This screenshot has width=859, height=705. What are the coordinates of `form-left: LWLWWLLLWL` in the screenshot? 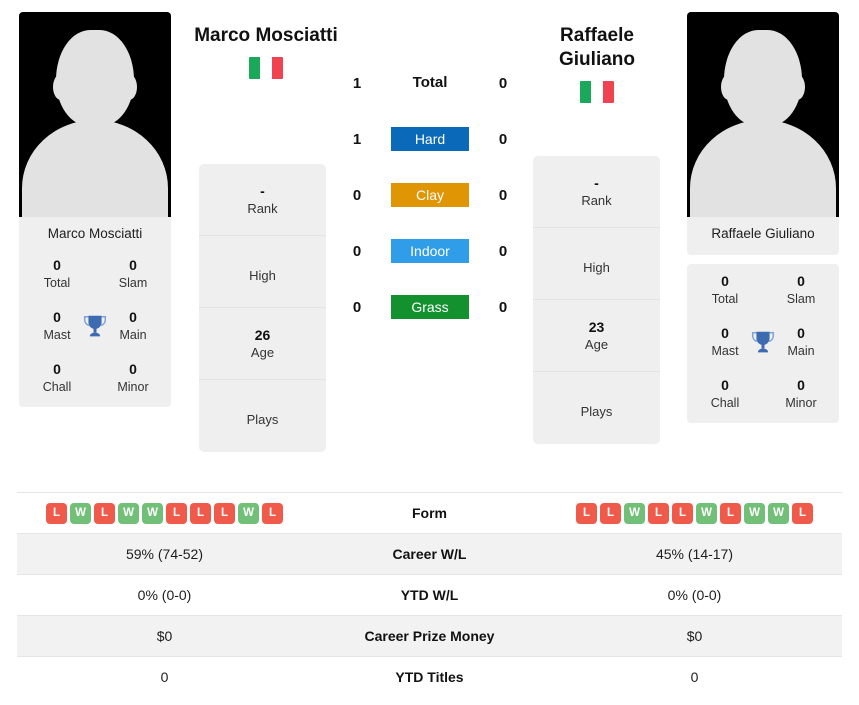 It's located at (164, 513).